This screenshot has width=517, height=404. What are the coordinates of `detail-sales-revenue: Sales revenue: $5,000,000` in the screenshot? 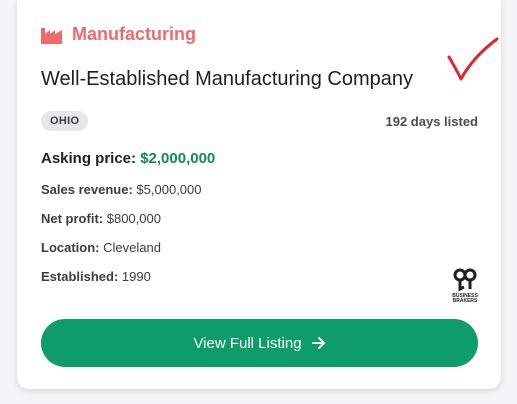 It's located at (121, 189).